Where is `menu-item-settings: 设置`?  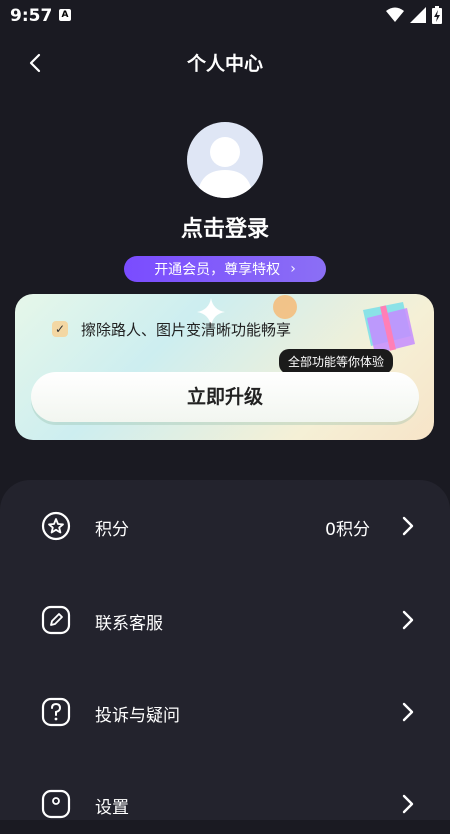 menu-item-settings: 设置 is located at coordinates (225, 804).